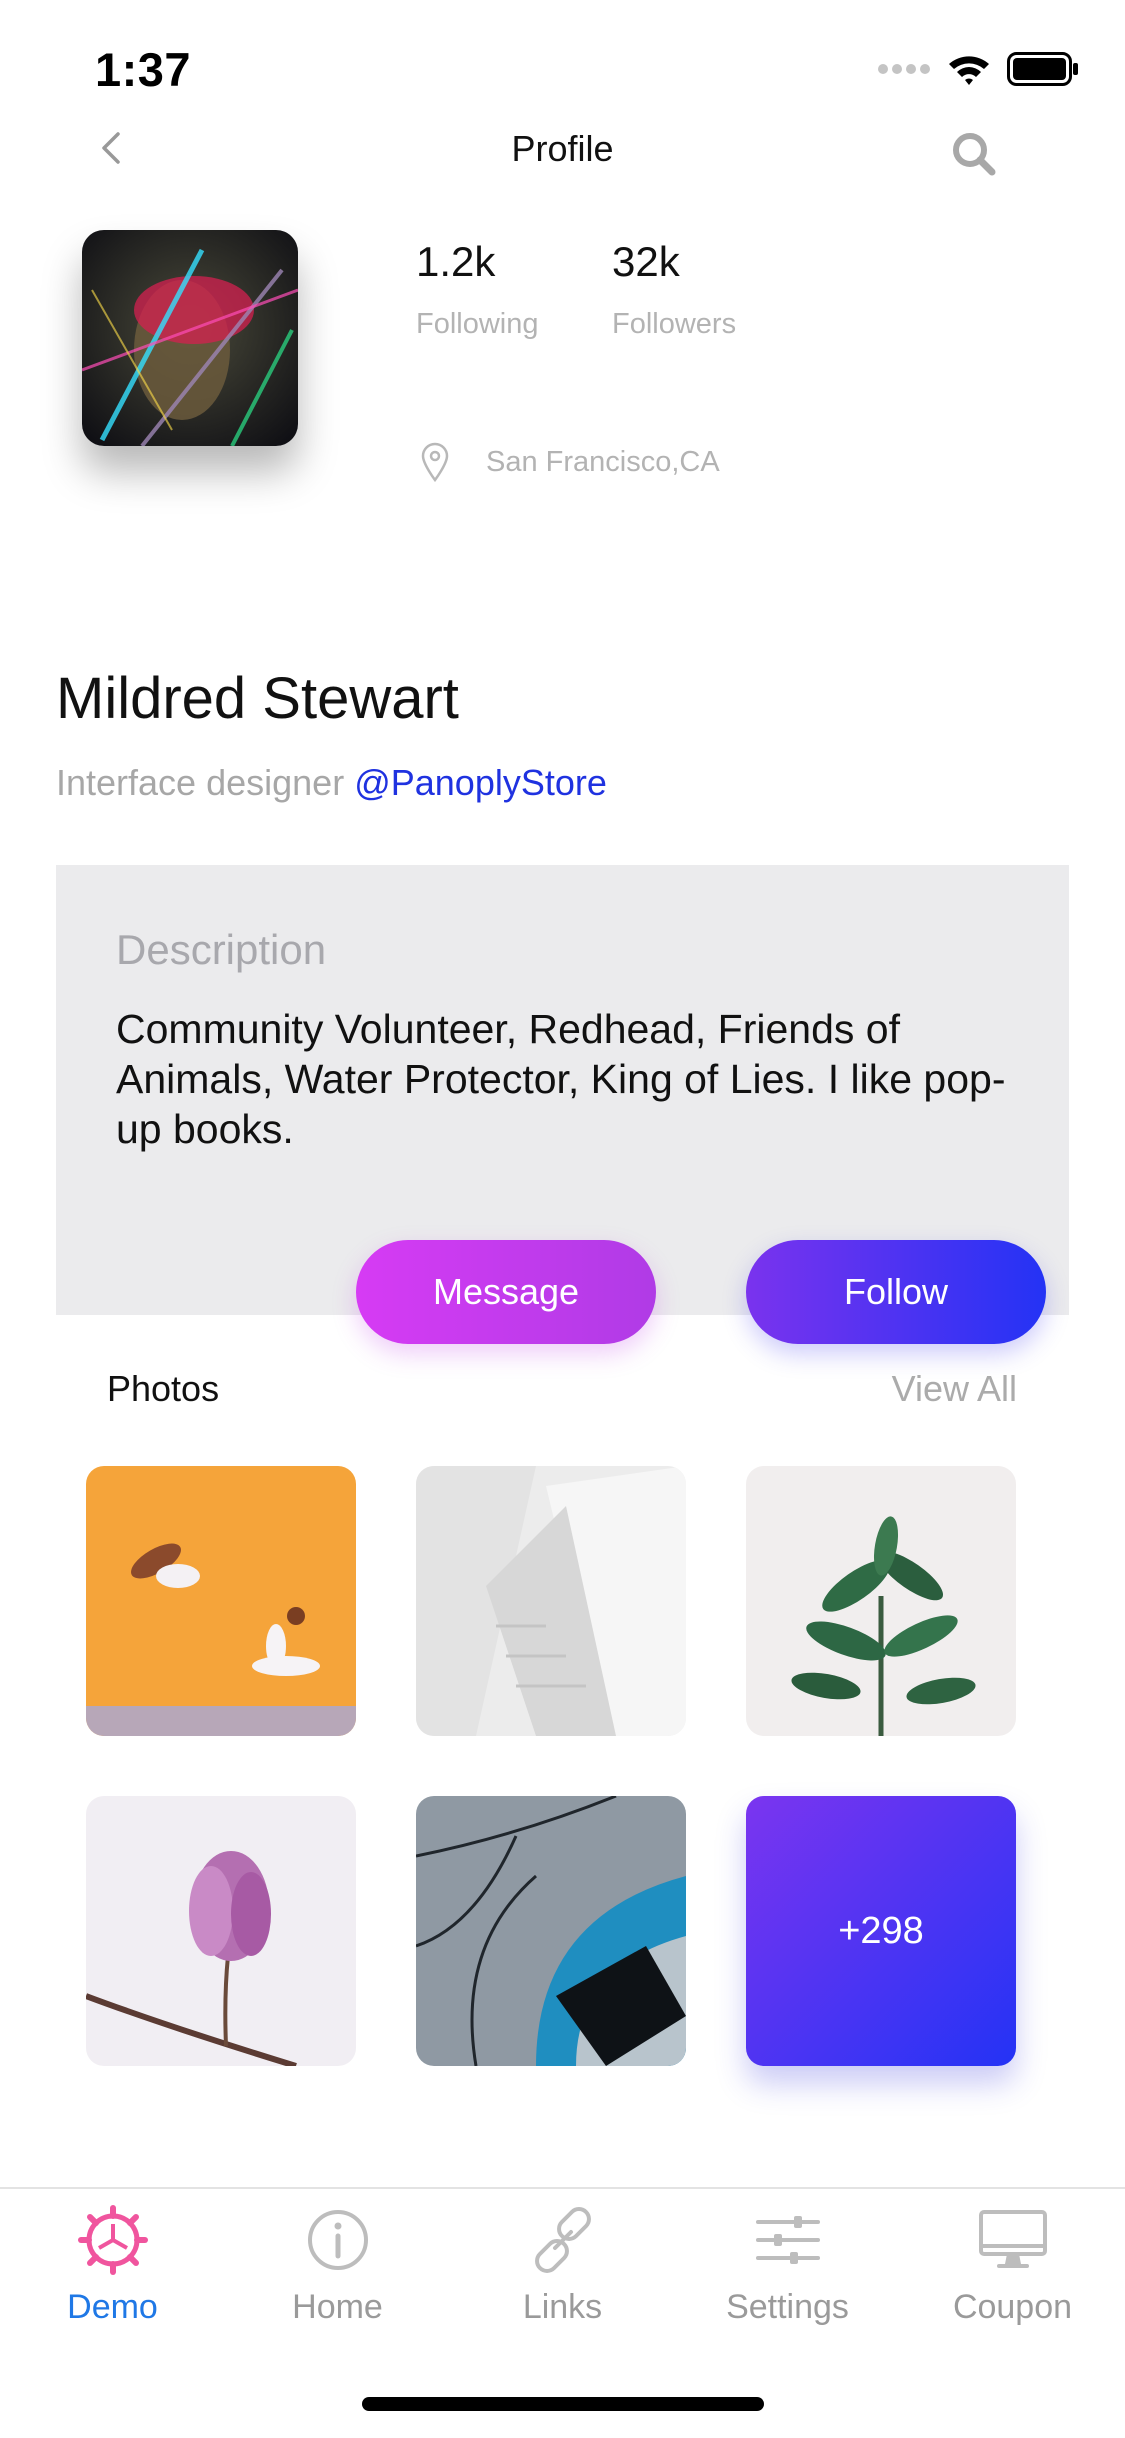 The width and height of the screenshot is (1125, 2438). What do you see at coordinates (257, 698) in the screenshot?
I see `user-name: Mildred Stewart` at bounding box center [257, 698].